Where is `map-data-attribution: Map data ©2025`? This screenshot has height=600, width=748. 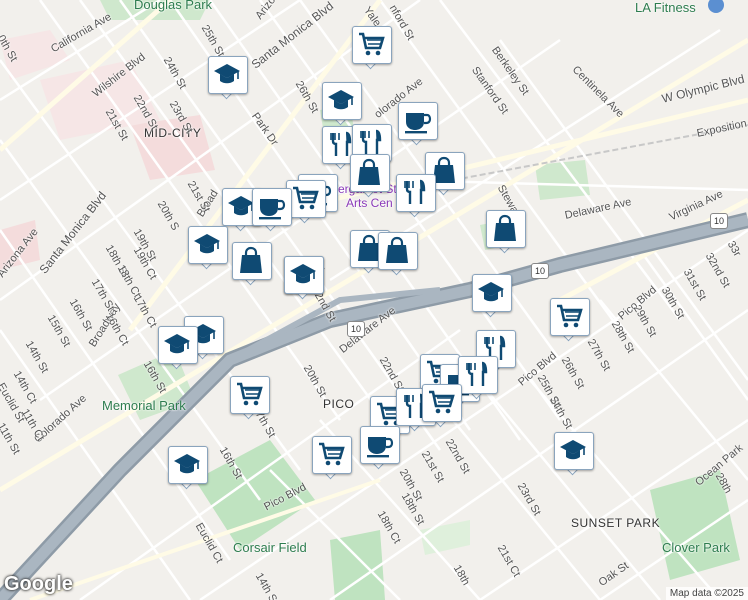 map-data-attribution: Map data ©2025 is located at coordinates (706, 593).